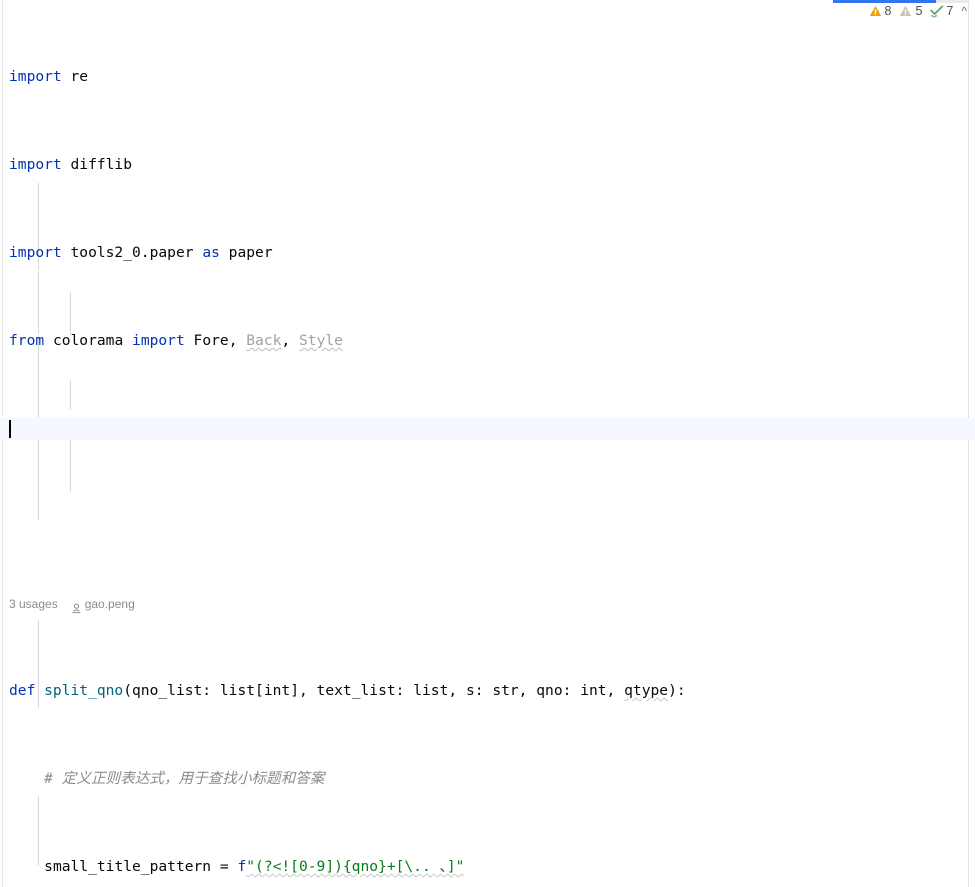 This screenshot has width=975, height=887. I want to click on token-assignment: small_title_pattern =, so click(141, 866).